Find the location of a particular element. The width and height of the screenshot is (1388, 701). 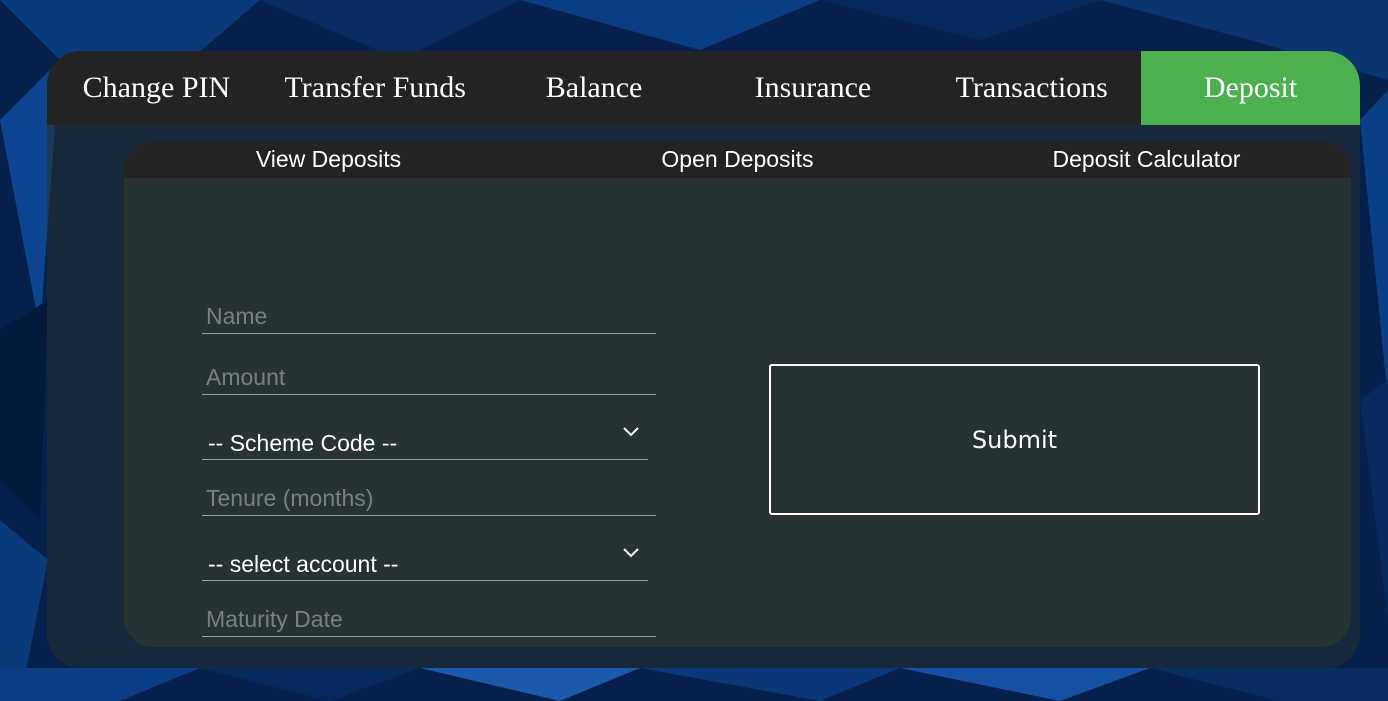

account-select: -- select account -- is located at coordinates (425, 561).